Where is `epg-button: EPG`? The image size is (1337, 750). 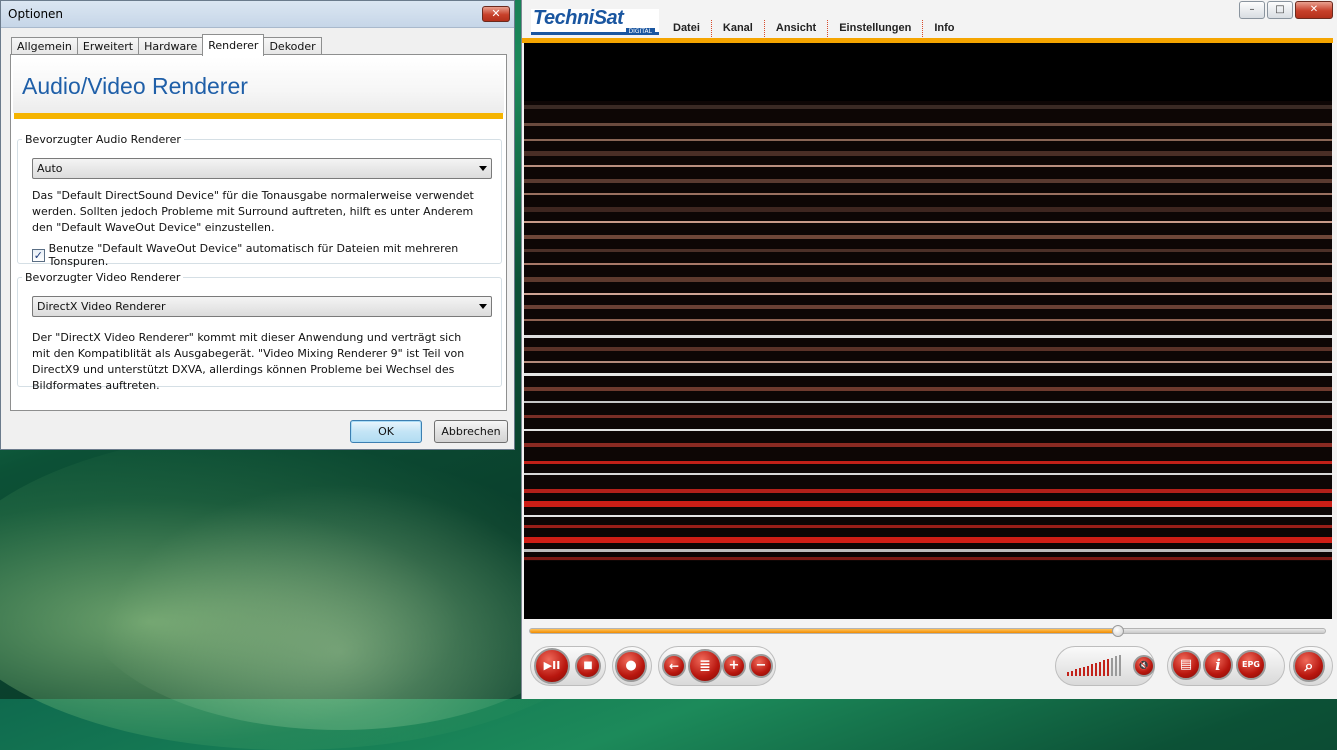
epg-button: EPG is located at coordinates (1251, 665).